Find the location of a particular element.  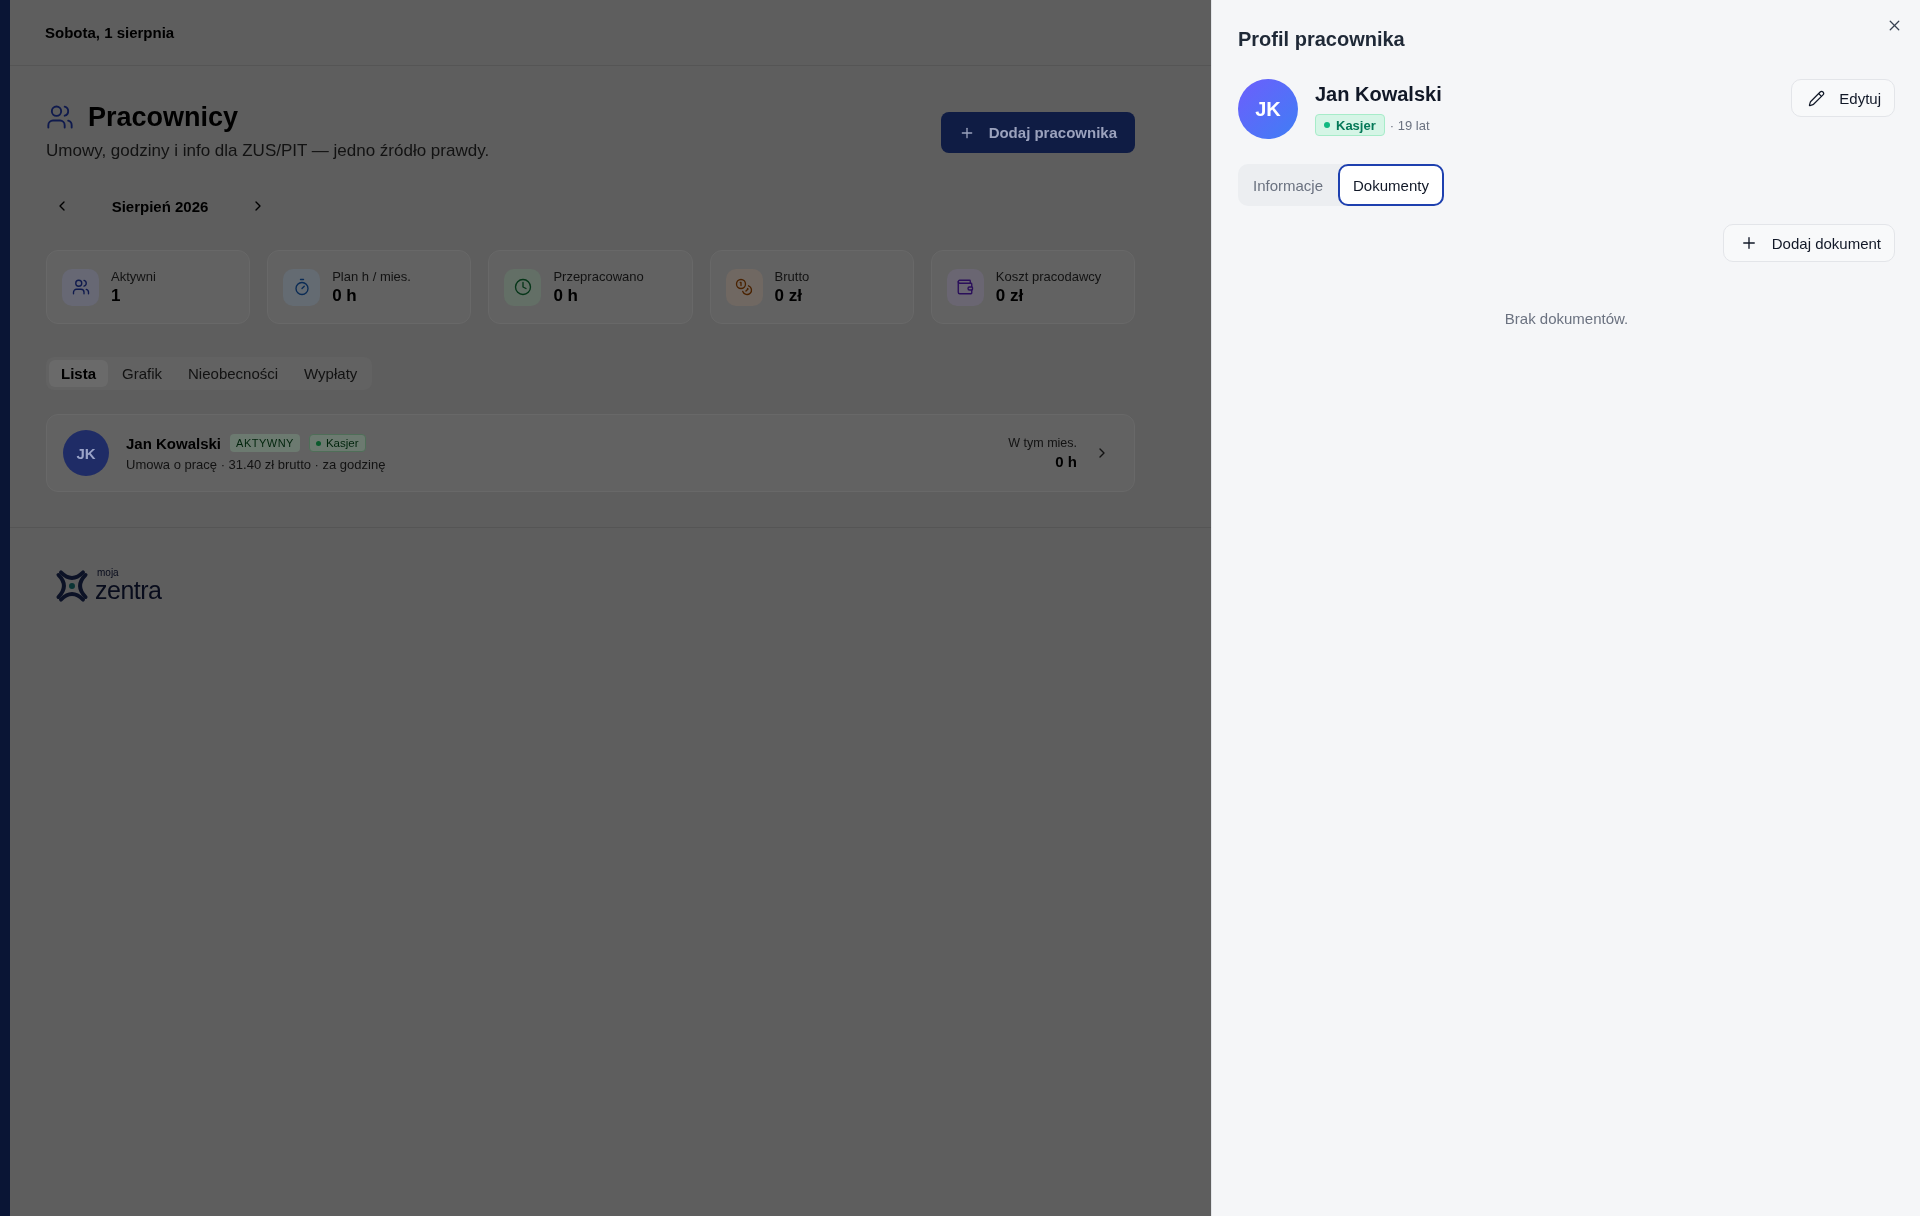

stat-label: Koszt pracodawcy is located at coordinates (1048, 276).